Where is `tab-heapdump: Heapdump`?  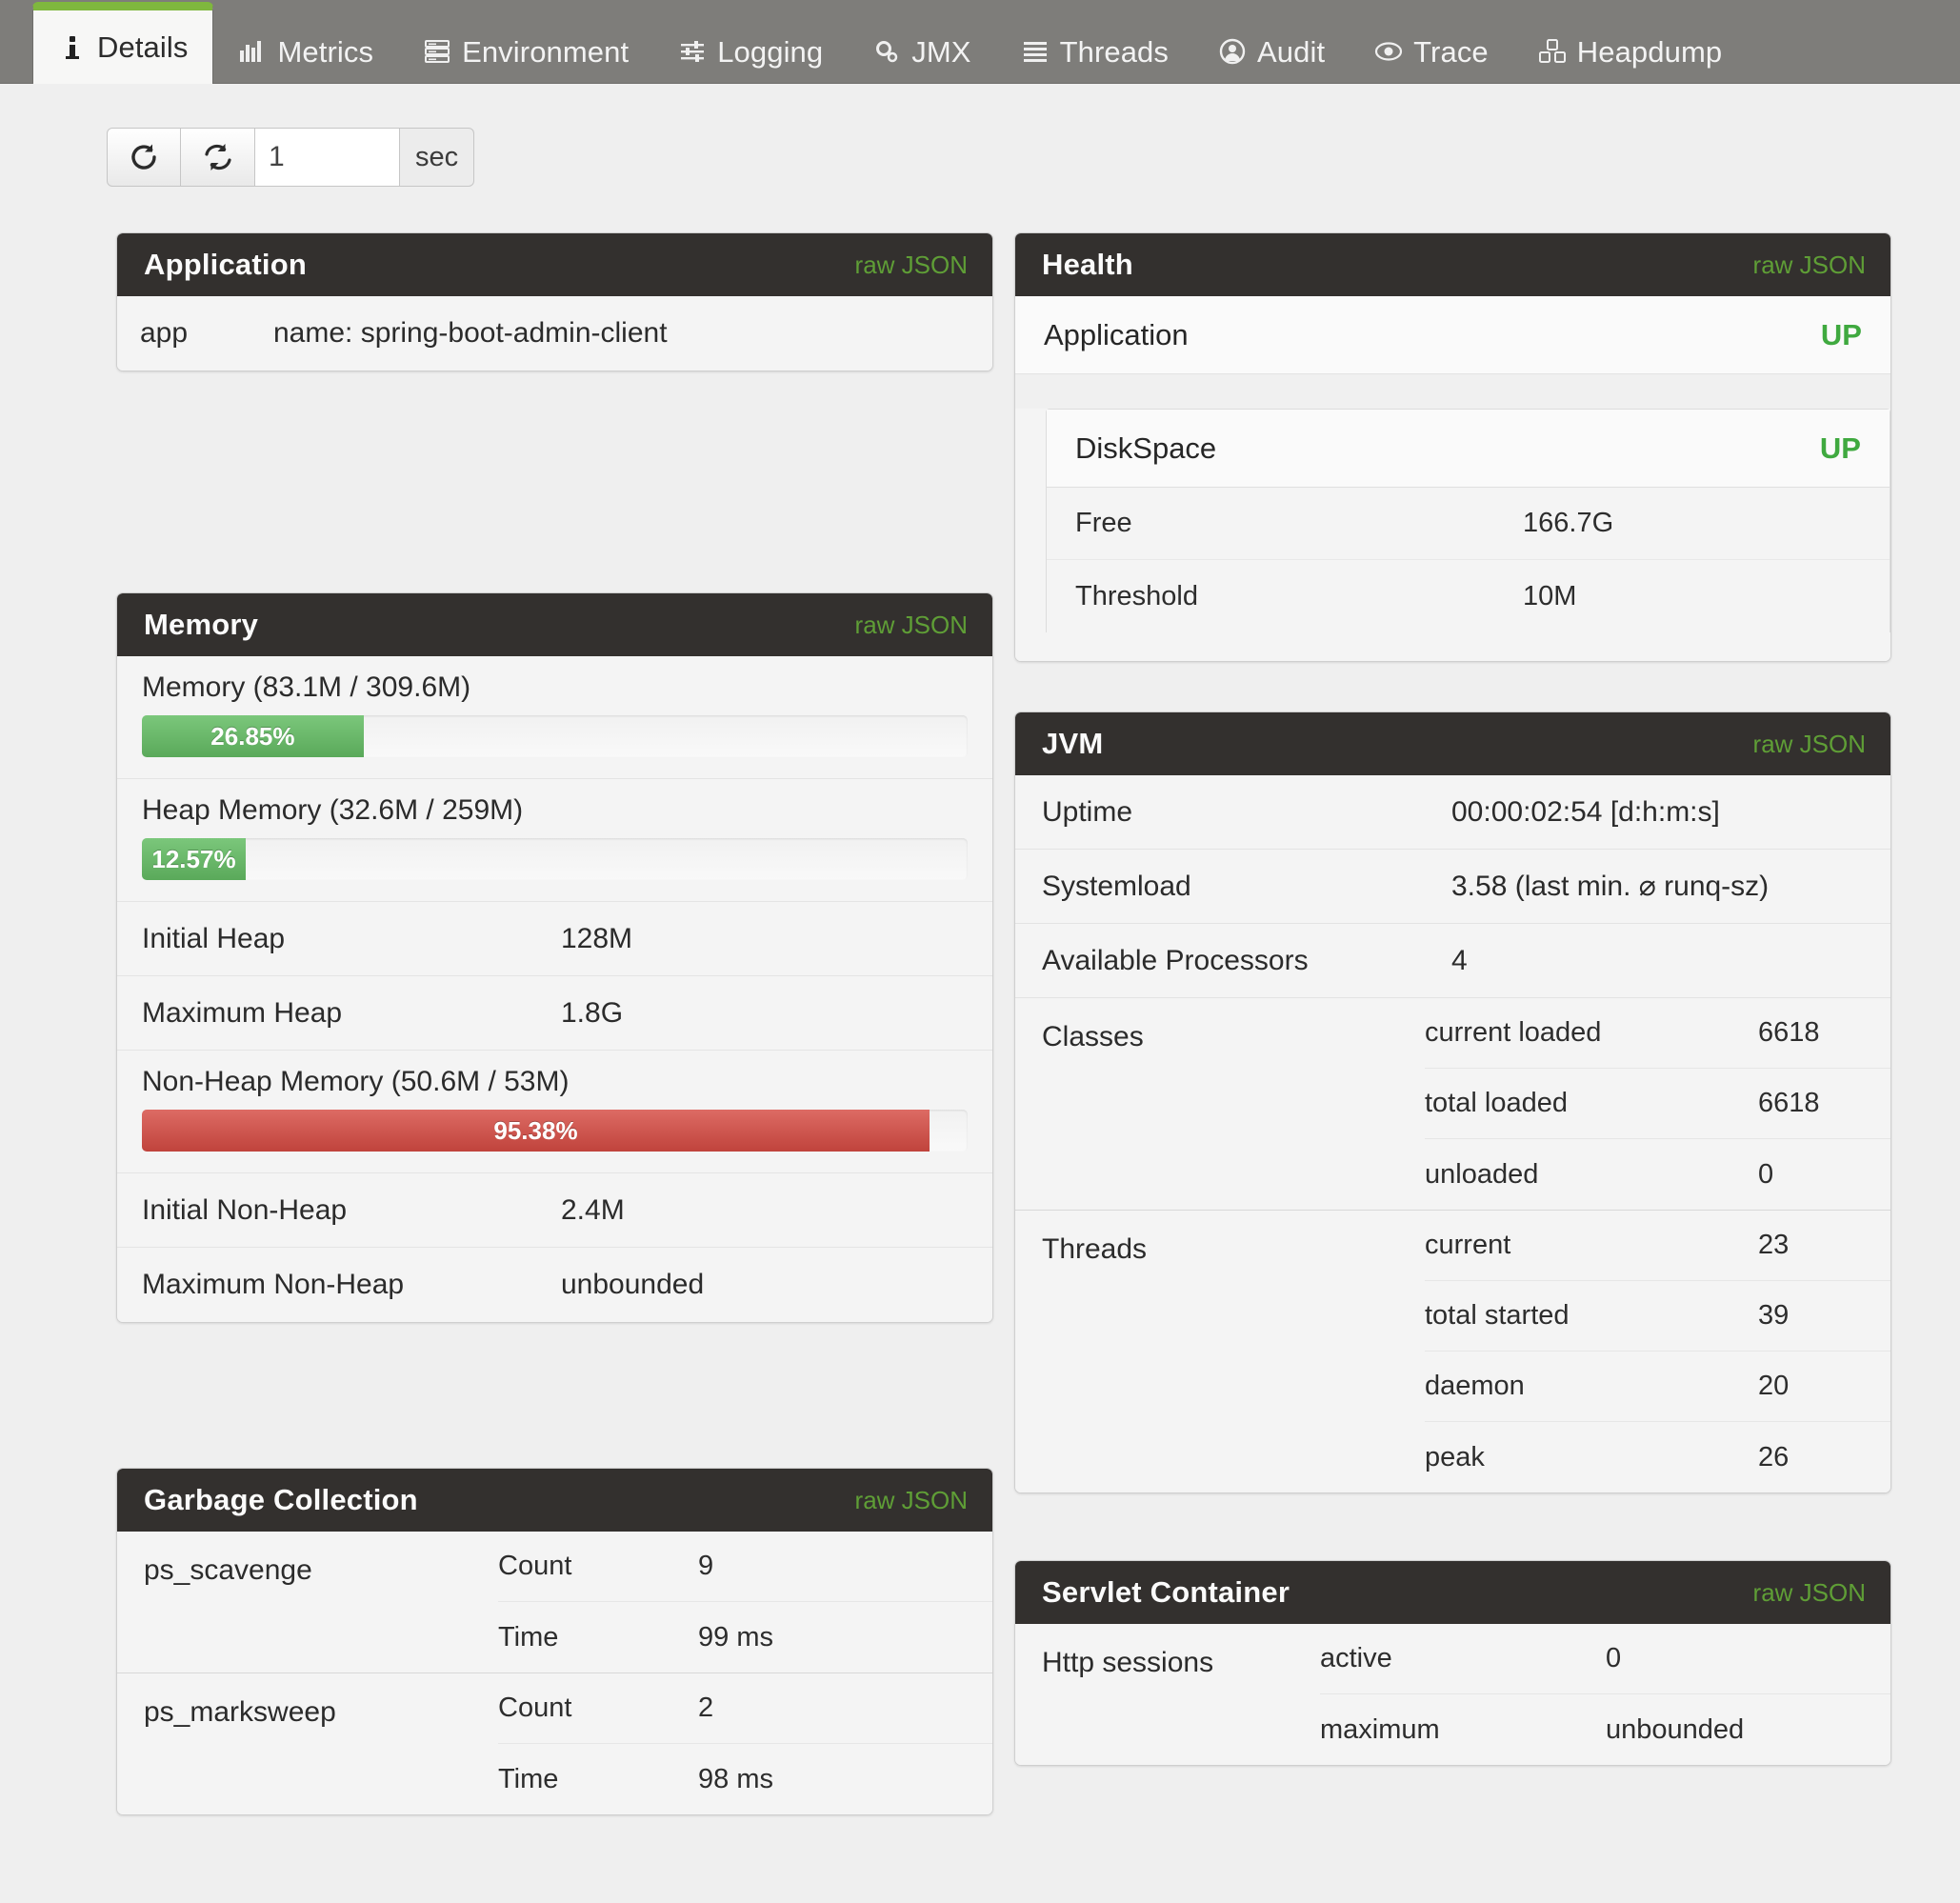 tab-heapdump: Heapdump is located at coordinates (1630, 48).